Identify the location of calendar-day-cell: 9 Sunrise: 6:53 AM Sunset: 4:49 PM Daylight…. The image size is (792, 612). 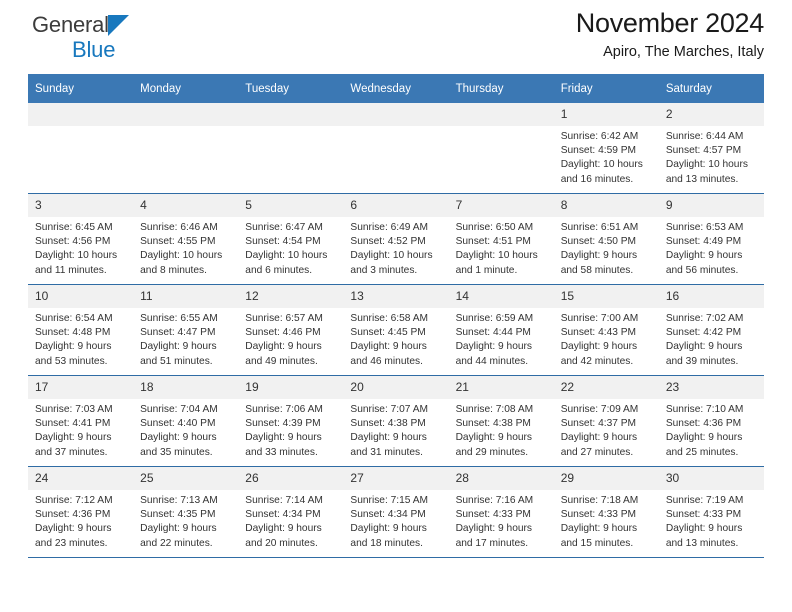
(711, 239).